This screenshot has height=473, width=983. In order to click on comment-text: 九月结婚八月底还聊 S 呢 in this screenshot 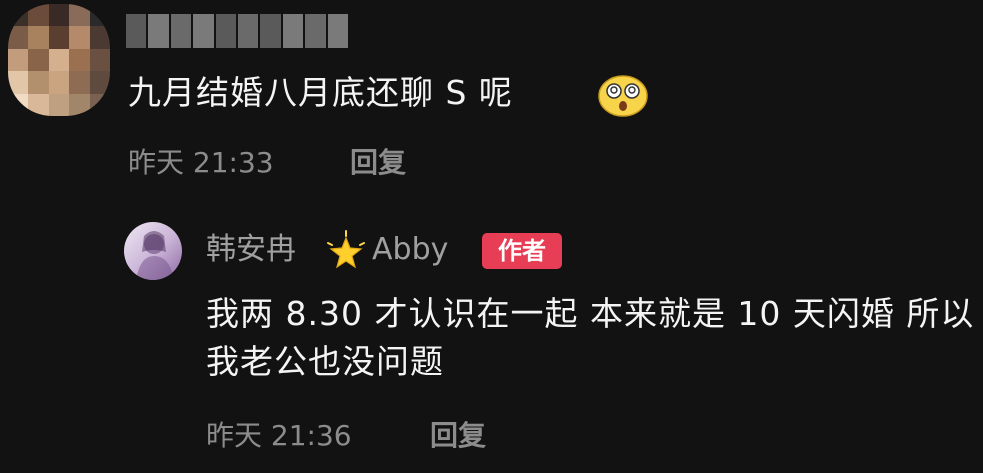, I will do `click(320, 92)`.